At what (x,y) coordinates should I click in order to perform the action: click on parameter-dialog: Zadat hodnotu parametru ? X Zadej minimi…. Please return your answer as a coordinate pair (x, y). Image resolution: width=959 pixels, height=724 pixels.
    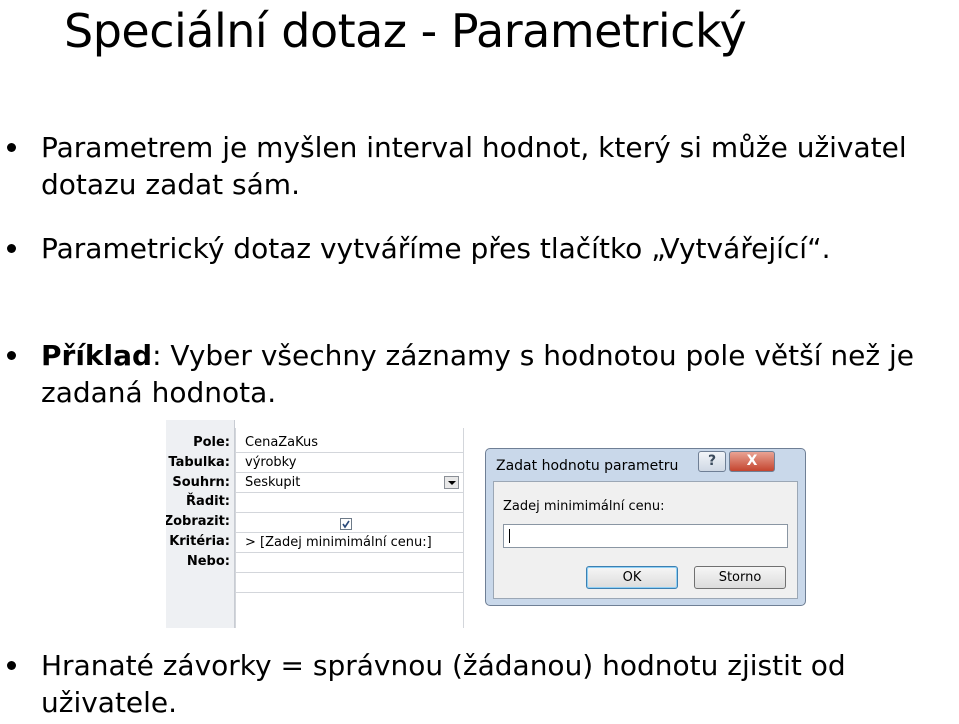
    Looking at the image, I should click on (645, 527).